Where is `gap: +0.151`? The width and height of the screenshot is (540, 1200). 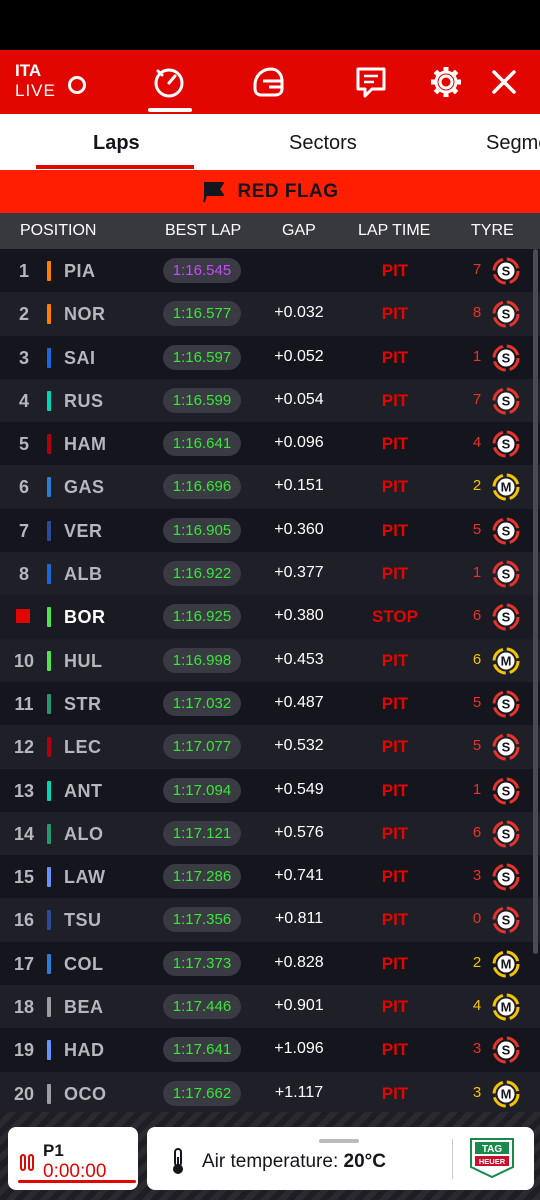 gap: +0.151 is located at coordinates (299, 486).